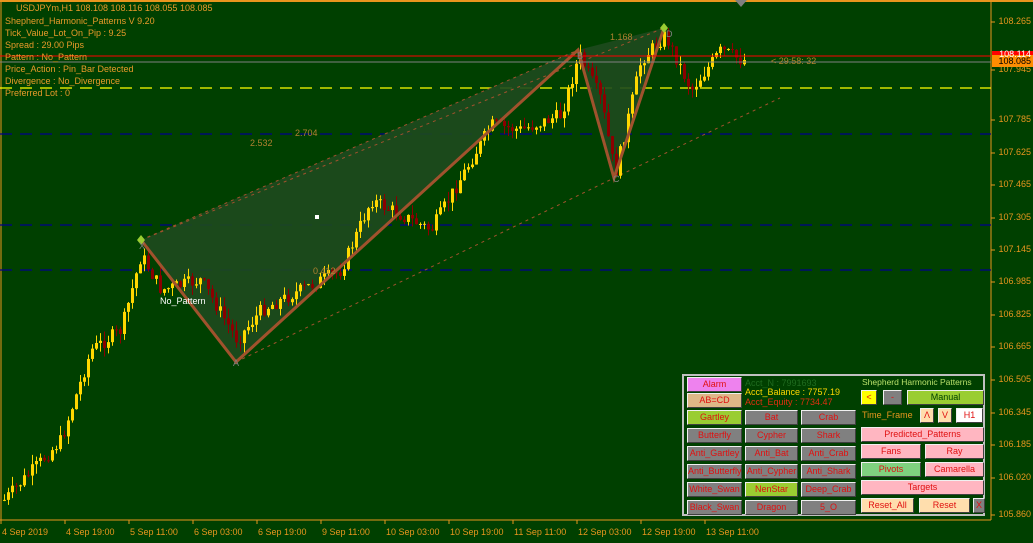  What do you see at coordinates (927, 415) in the screenshot?
I see `timeframe-up-button: Λ` at bounding box center [927, 415].